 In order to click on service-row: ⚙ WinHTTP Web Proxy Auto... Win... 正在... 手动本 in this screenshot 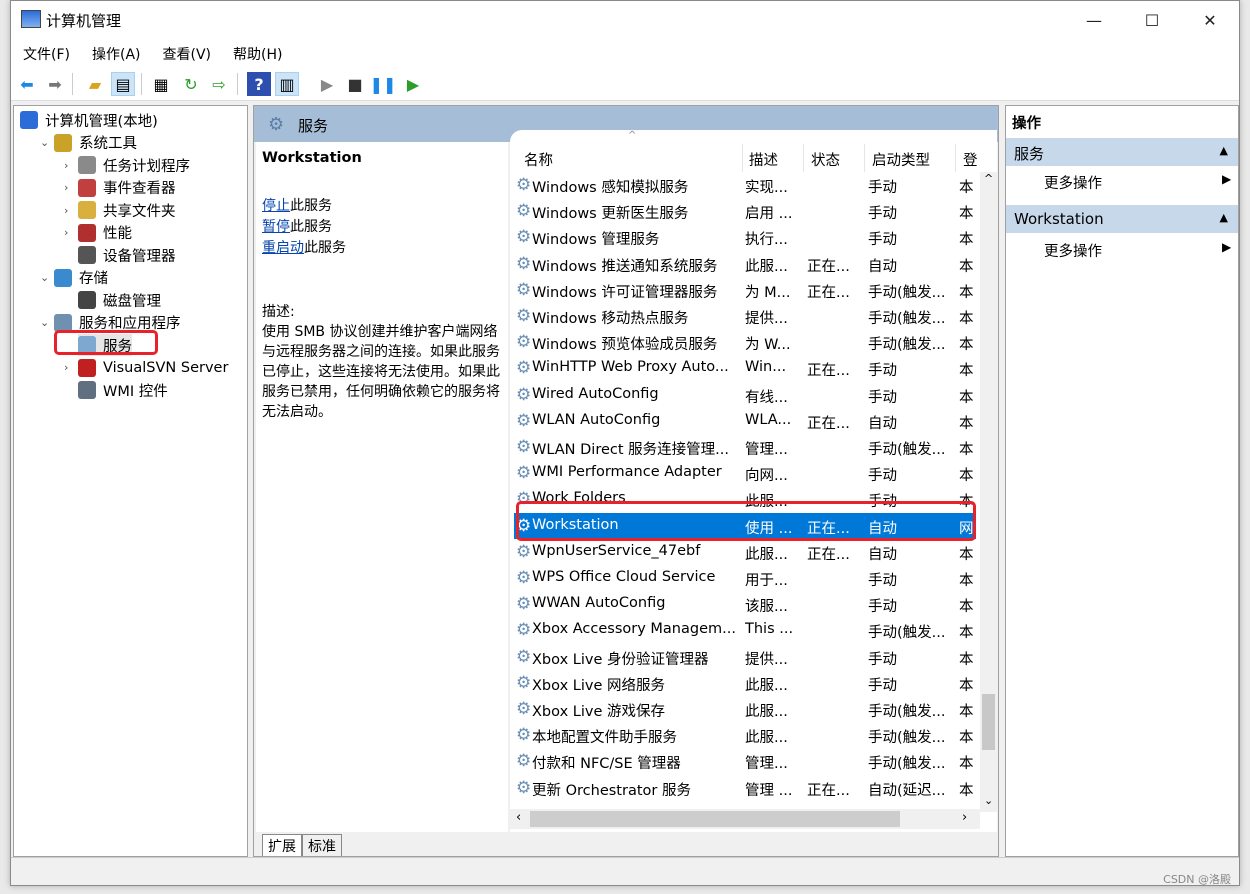, I will do `click(745, 368)`.